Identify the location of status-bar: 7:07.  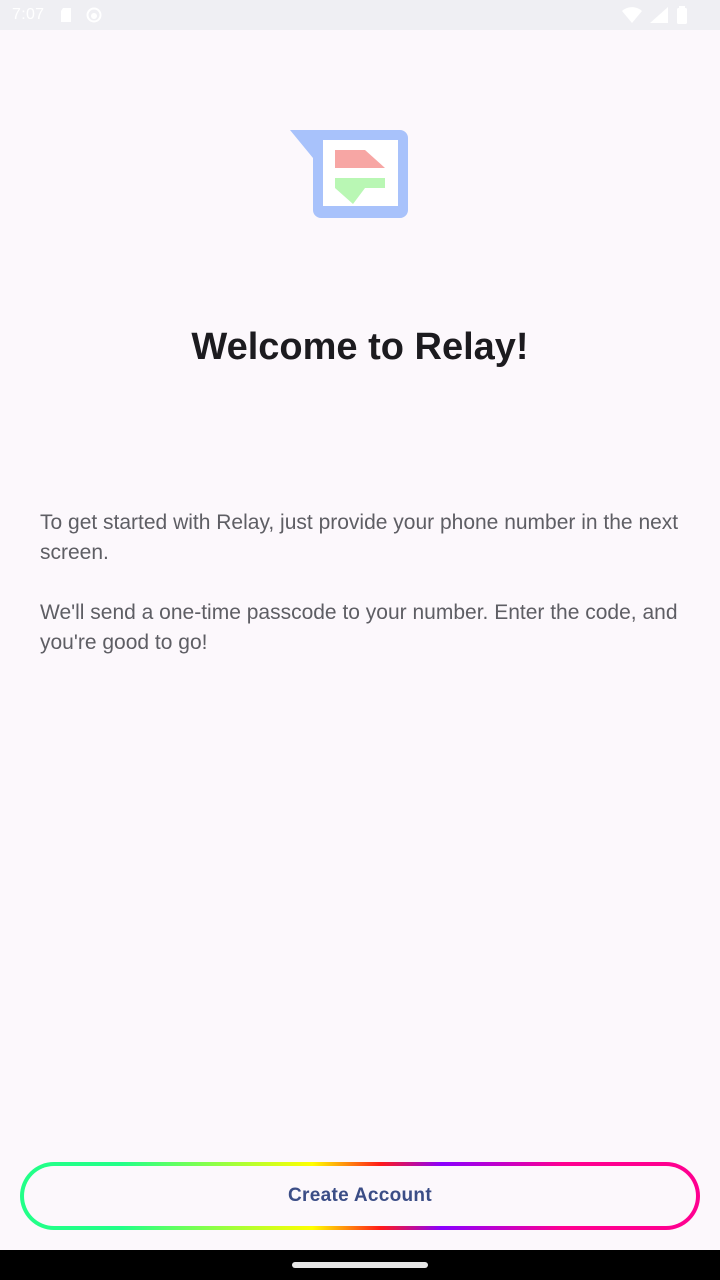
(360, 15).